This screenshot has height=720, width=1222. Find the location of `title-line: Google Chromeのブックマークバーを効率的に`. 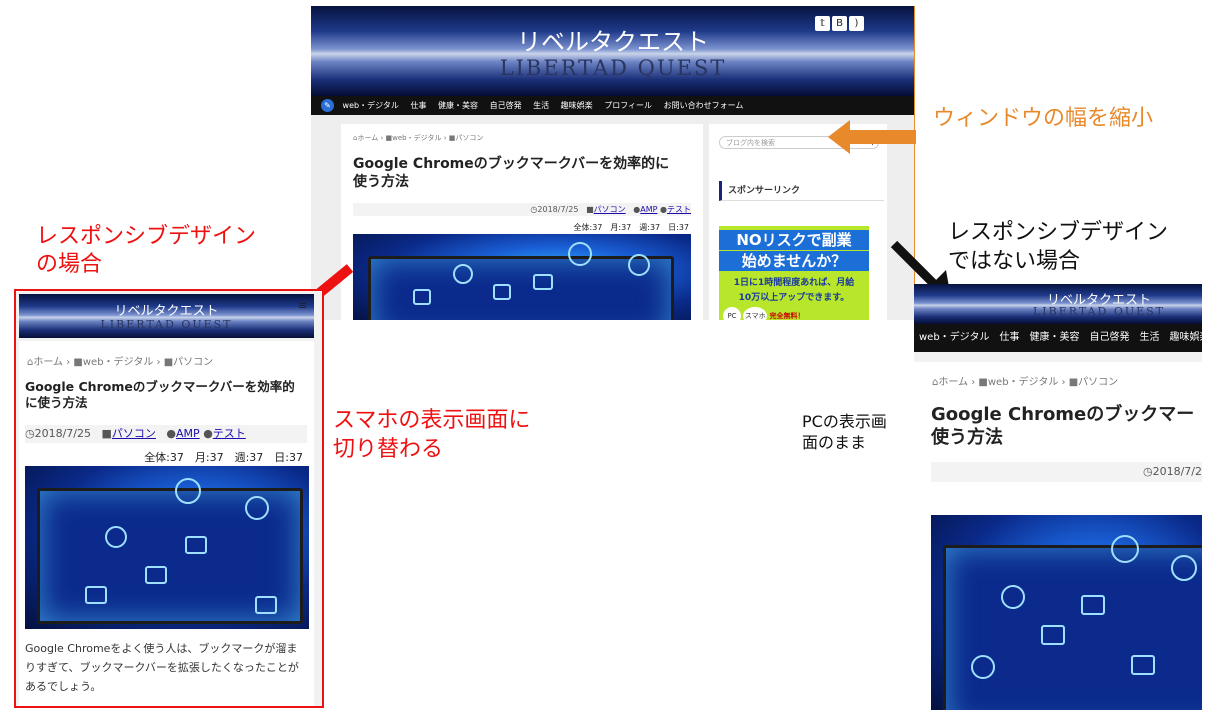

title-line: Google Chromeのブックマークバーを効率的に is located at coordinates (511, 164).